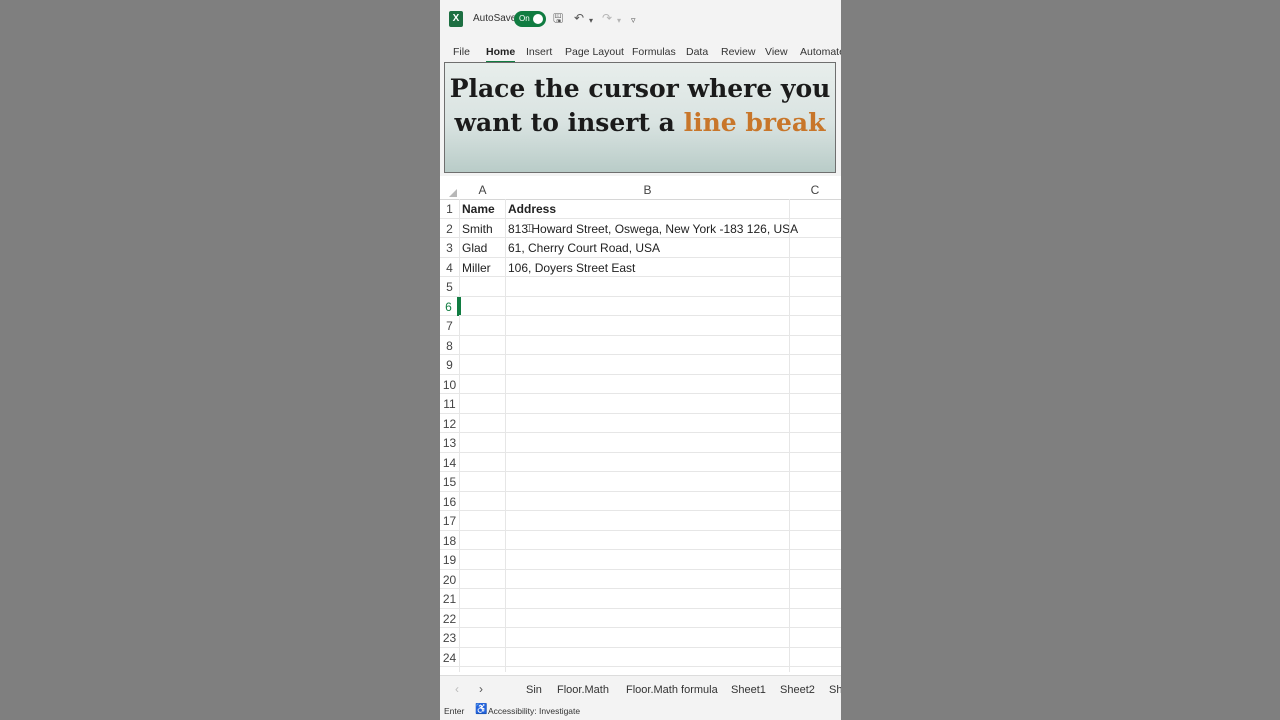 This screenshot has height=720, width=1280. I want to click on tab-file: File, so click(461, 52).